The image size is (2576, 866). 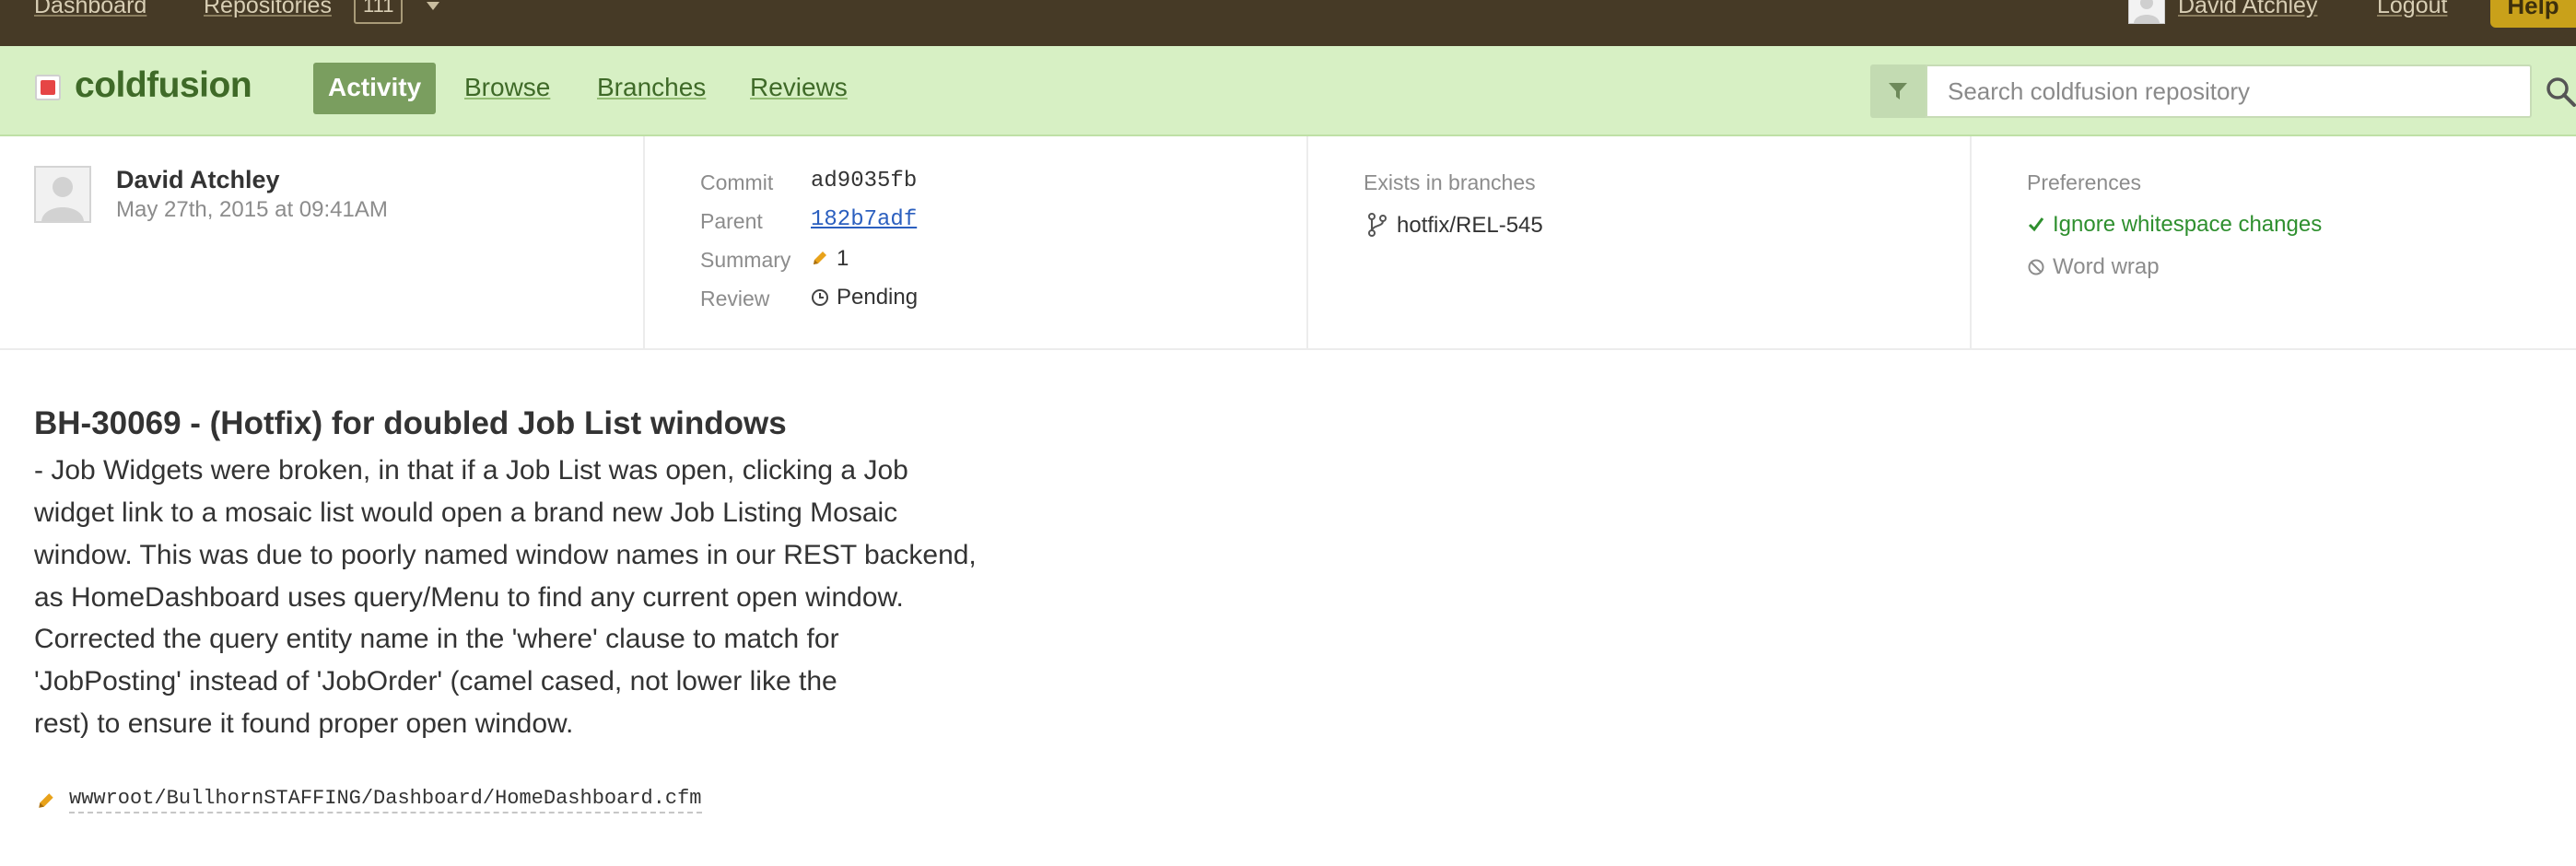 I want to click on commit-hash: ad9035fb, so click(x=864, y=181).